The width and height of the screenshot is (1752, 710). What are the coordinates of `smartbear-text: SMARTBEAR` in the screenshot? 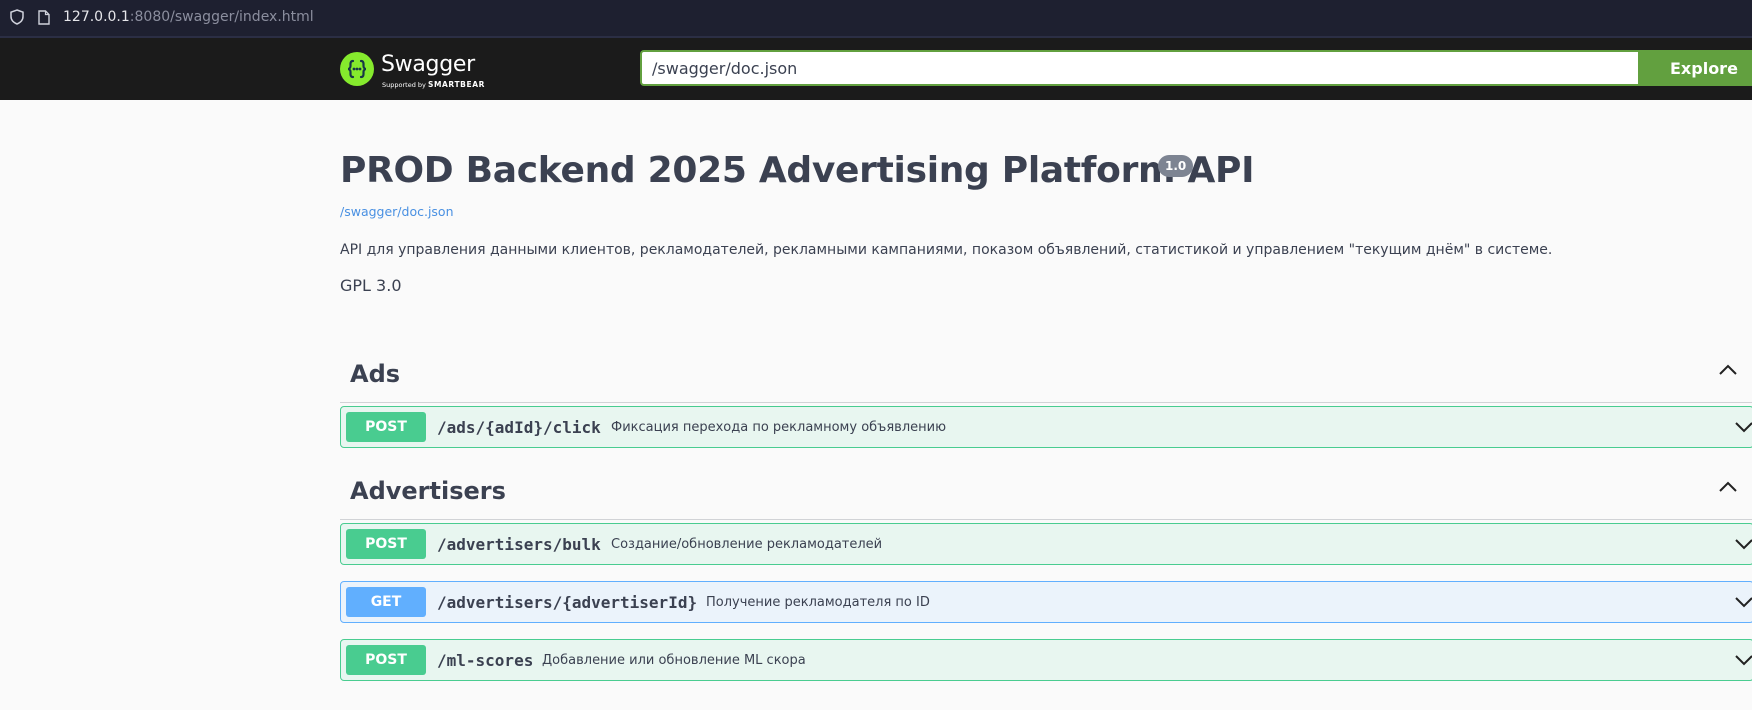 It's located at (456, 84).